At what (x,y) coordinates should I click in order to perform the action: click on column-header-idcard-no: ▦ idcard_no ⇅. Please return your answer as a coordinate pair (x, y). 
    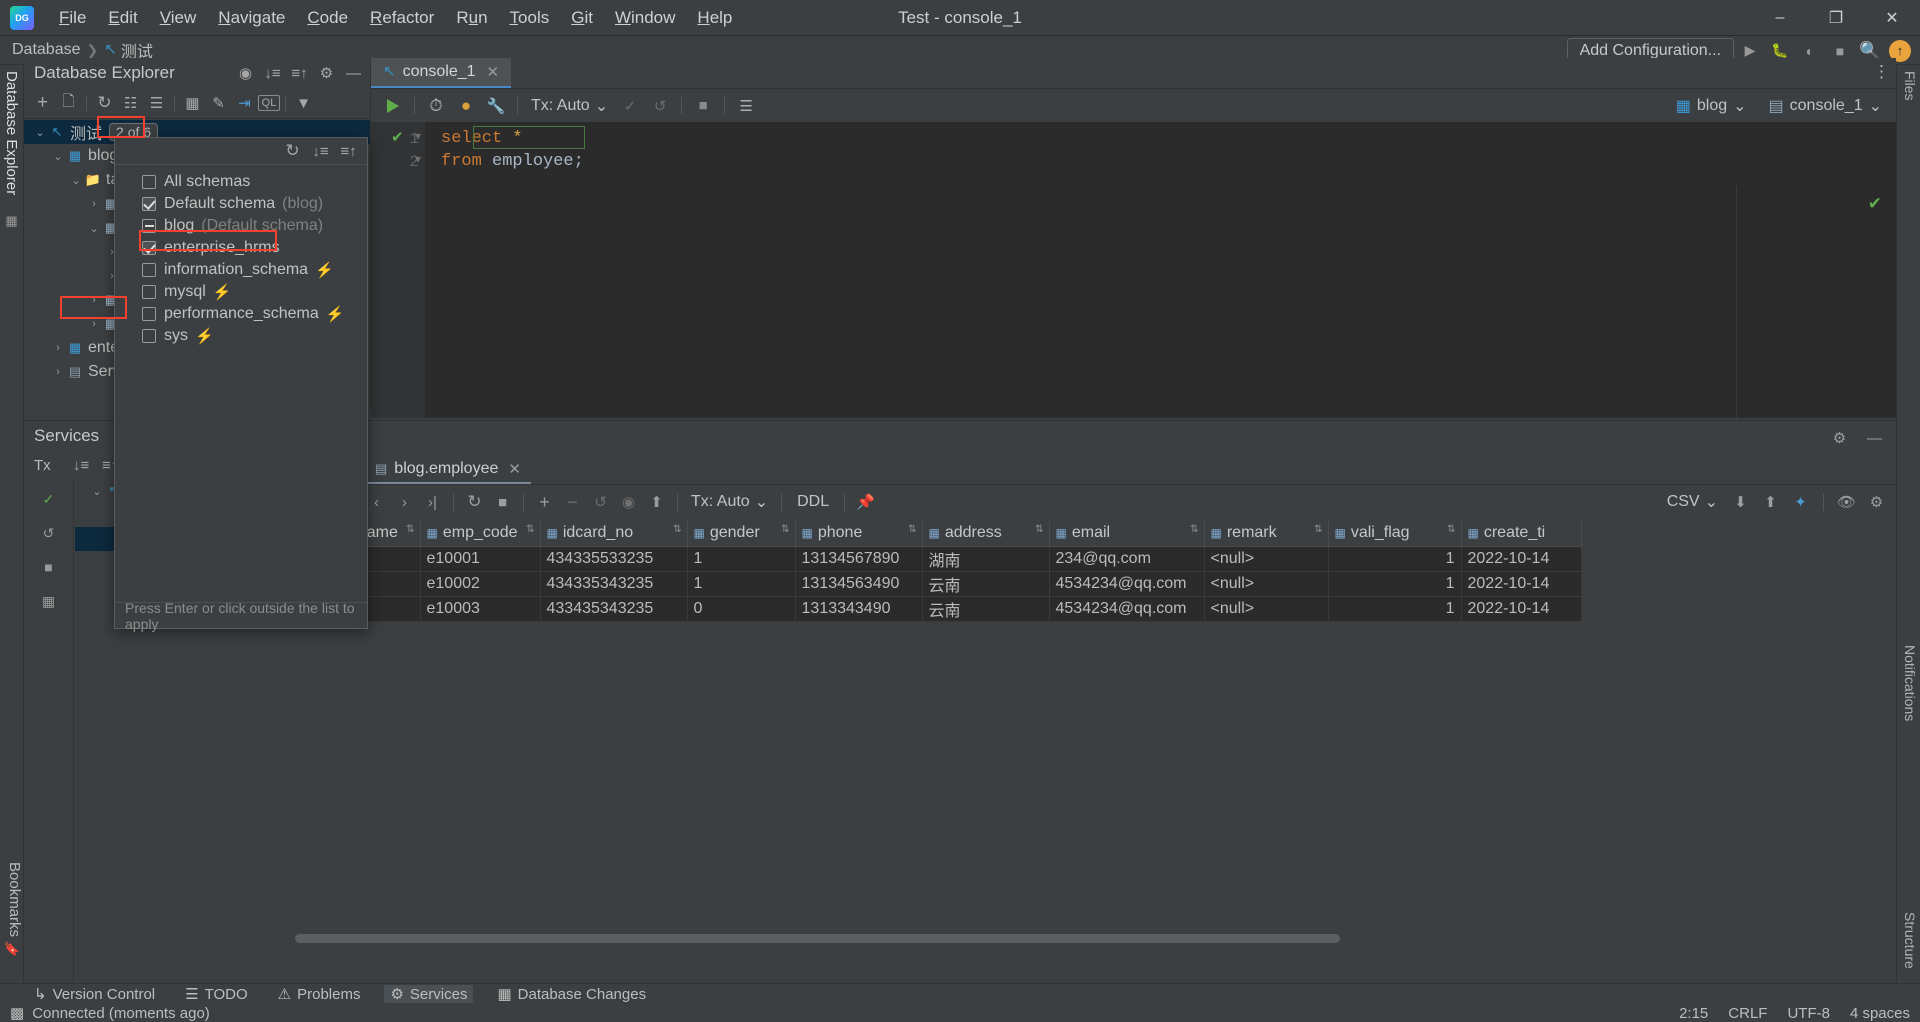
    Looking at the image, I should click on (614, 534).